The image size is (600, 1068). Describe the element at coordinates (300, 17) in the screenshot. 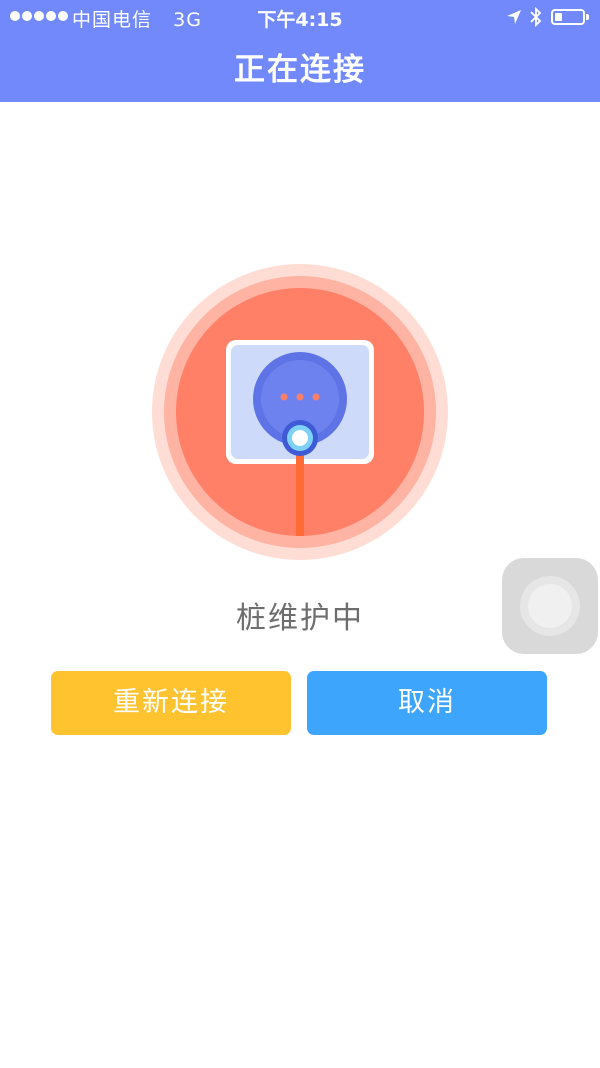

I see `status-bar: 中国电信 3G 下午4:15` at that location.